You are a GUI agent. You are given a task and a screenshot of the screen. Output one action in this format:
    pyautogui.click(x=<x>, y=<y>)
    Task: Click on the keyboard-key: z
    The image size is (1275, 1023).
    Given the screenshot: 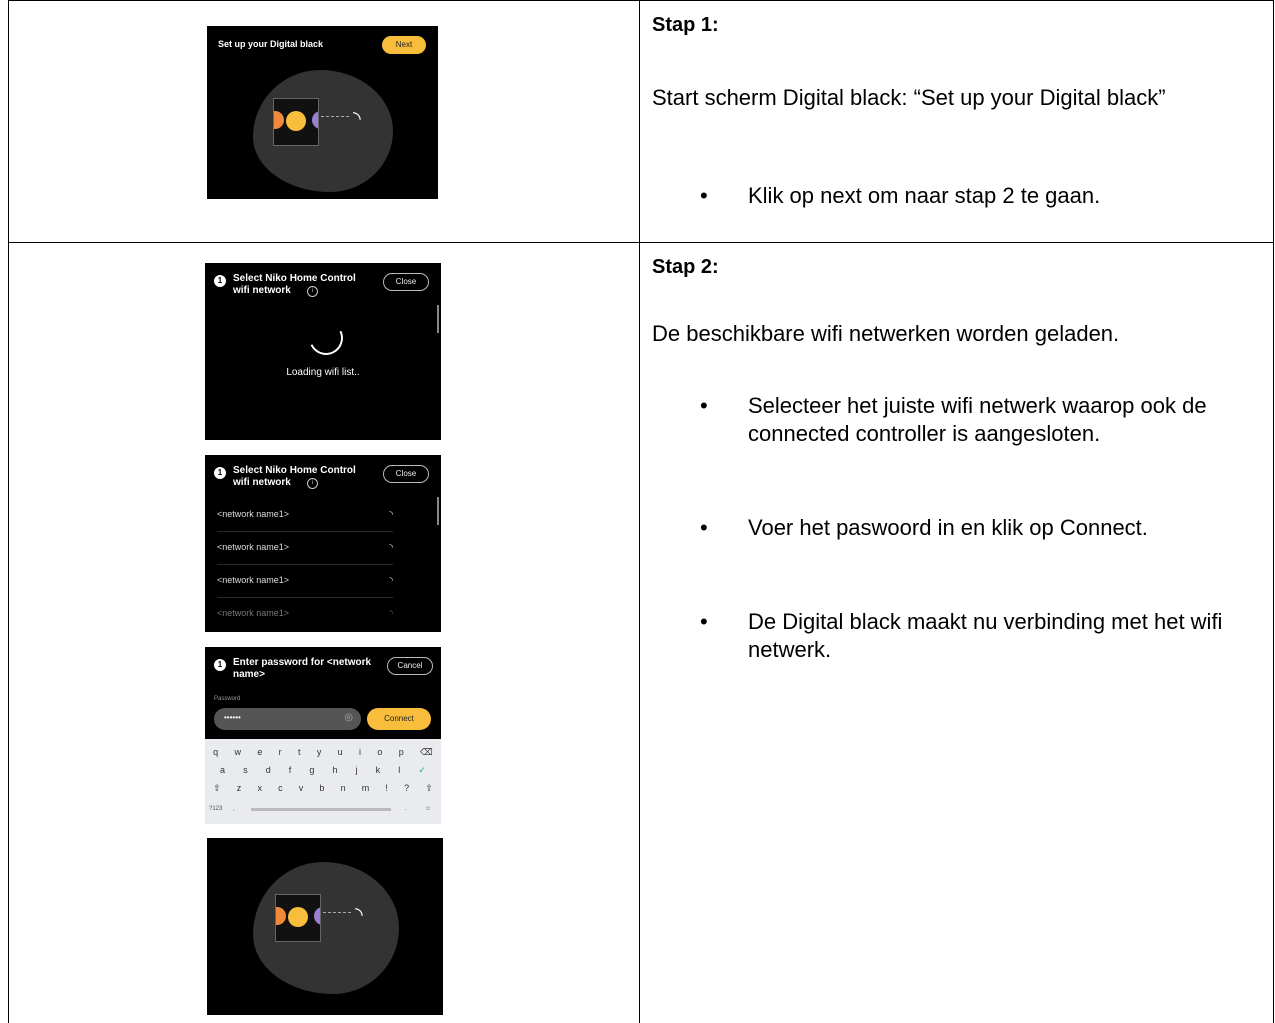 What is the action you would take?
    pyautogui.click(x=239, y=788)
    